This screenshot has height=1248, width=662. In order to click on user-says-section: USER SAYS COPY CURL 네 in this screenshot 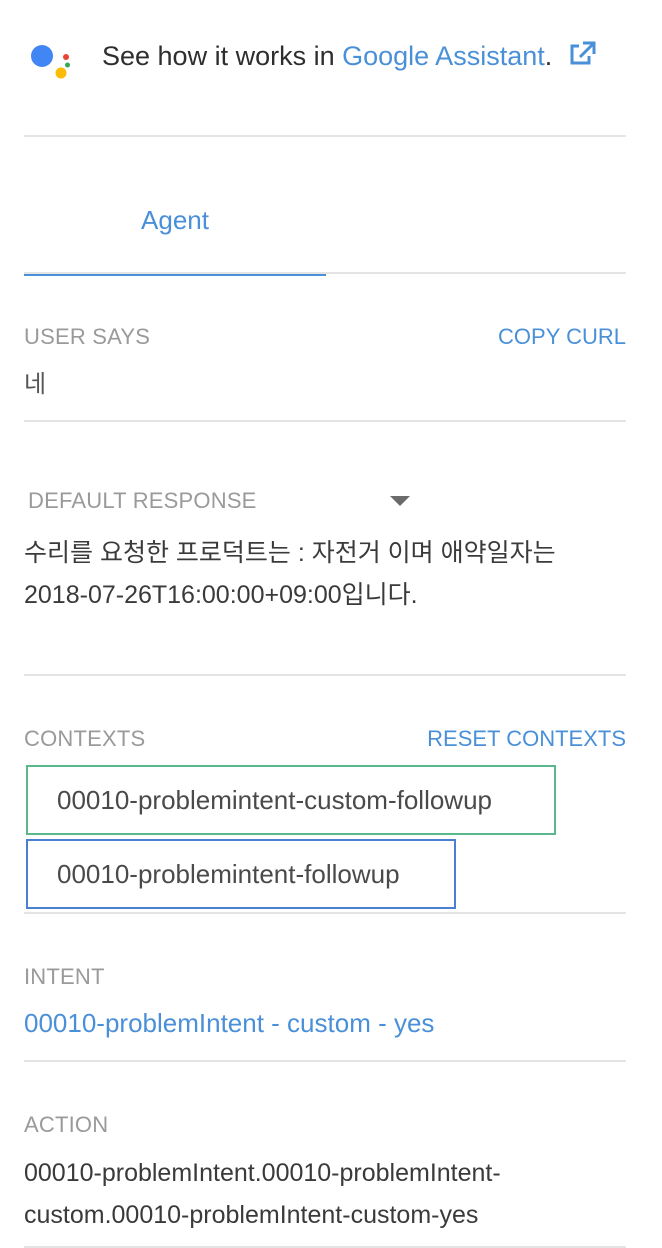, I will do `click(325, 348)`.